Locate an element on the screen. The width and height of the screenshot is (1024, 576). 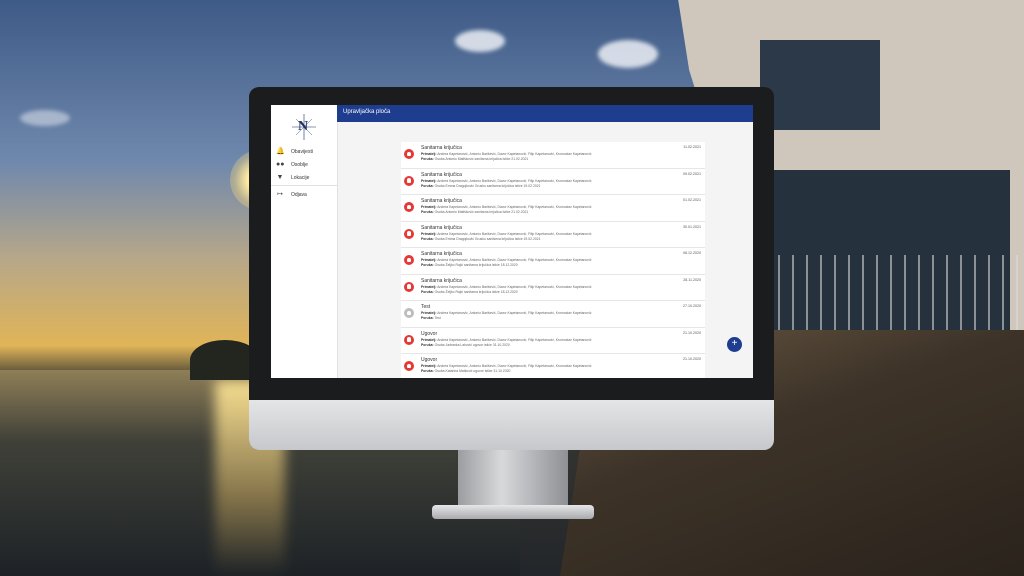
sidebar-item-label: Osoblje is located at coordinates (299, 165).